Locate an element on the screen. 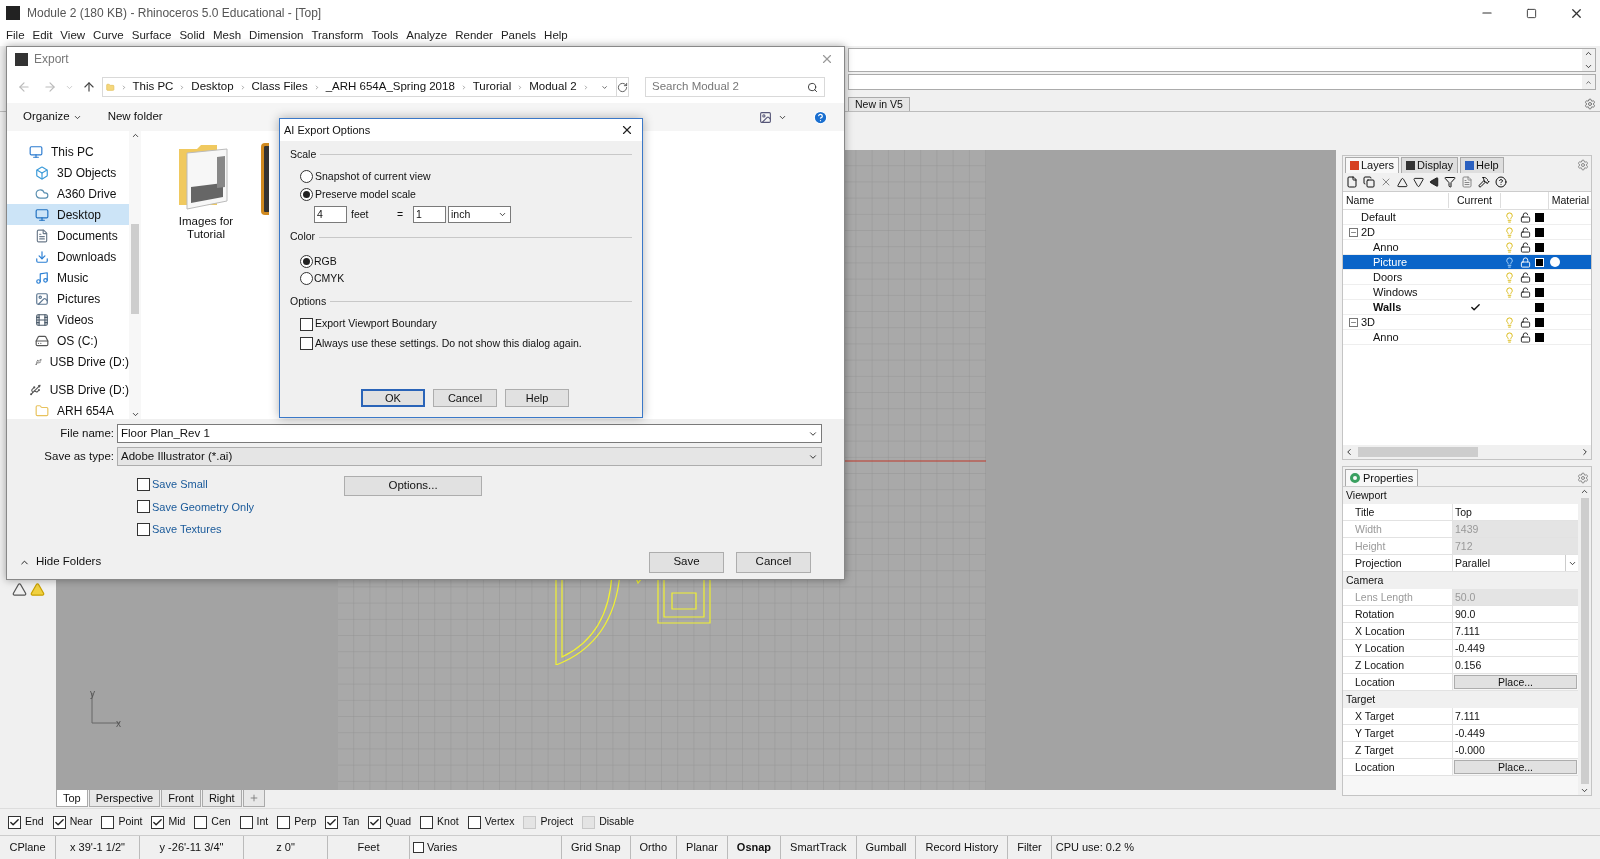 The width and height of the screenshot is (1600, 859). property-value: 1439 is located at coordinates (1515, 529).